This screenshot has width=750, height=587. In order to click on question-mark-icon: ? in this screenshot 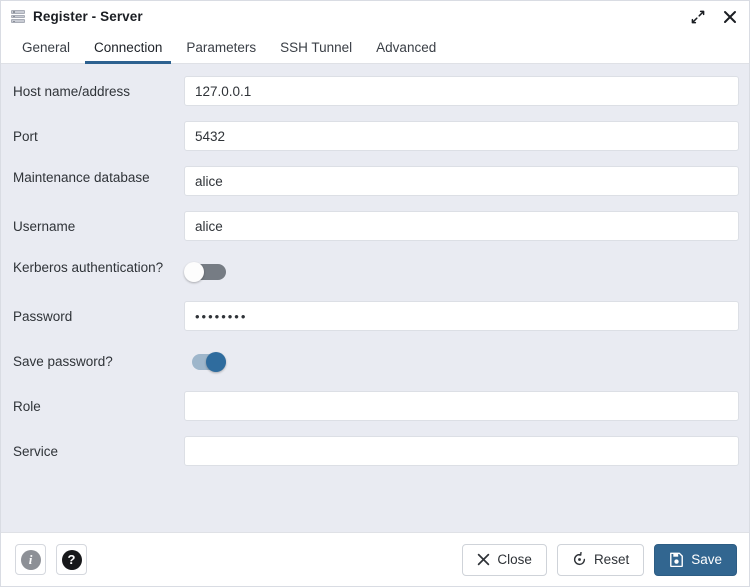, I will do `click(71, 559)`.